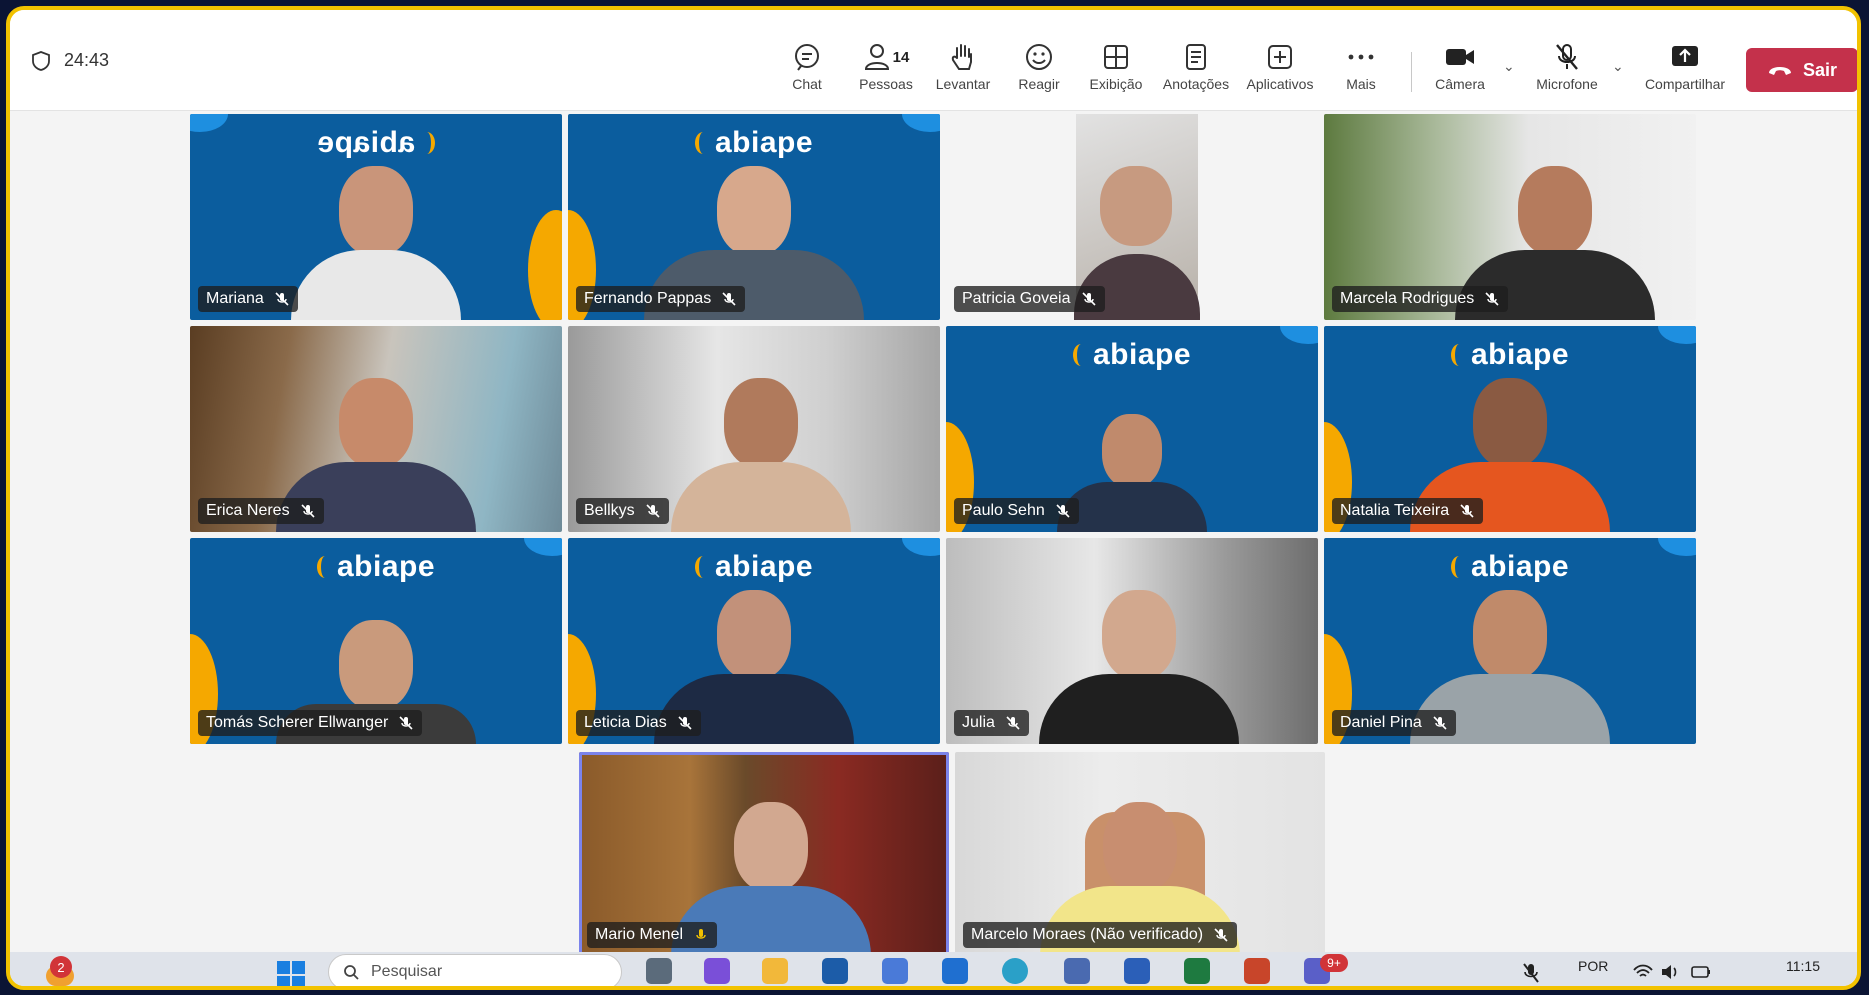 This screenshot has width=1869, height=995. Describe the element at coordinates (1420, 299) in the screenshot. I see `participant-name: Marcela Rodrigues` at that location.